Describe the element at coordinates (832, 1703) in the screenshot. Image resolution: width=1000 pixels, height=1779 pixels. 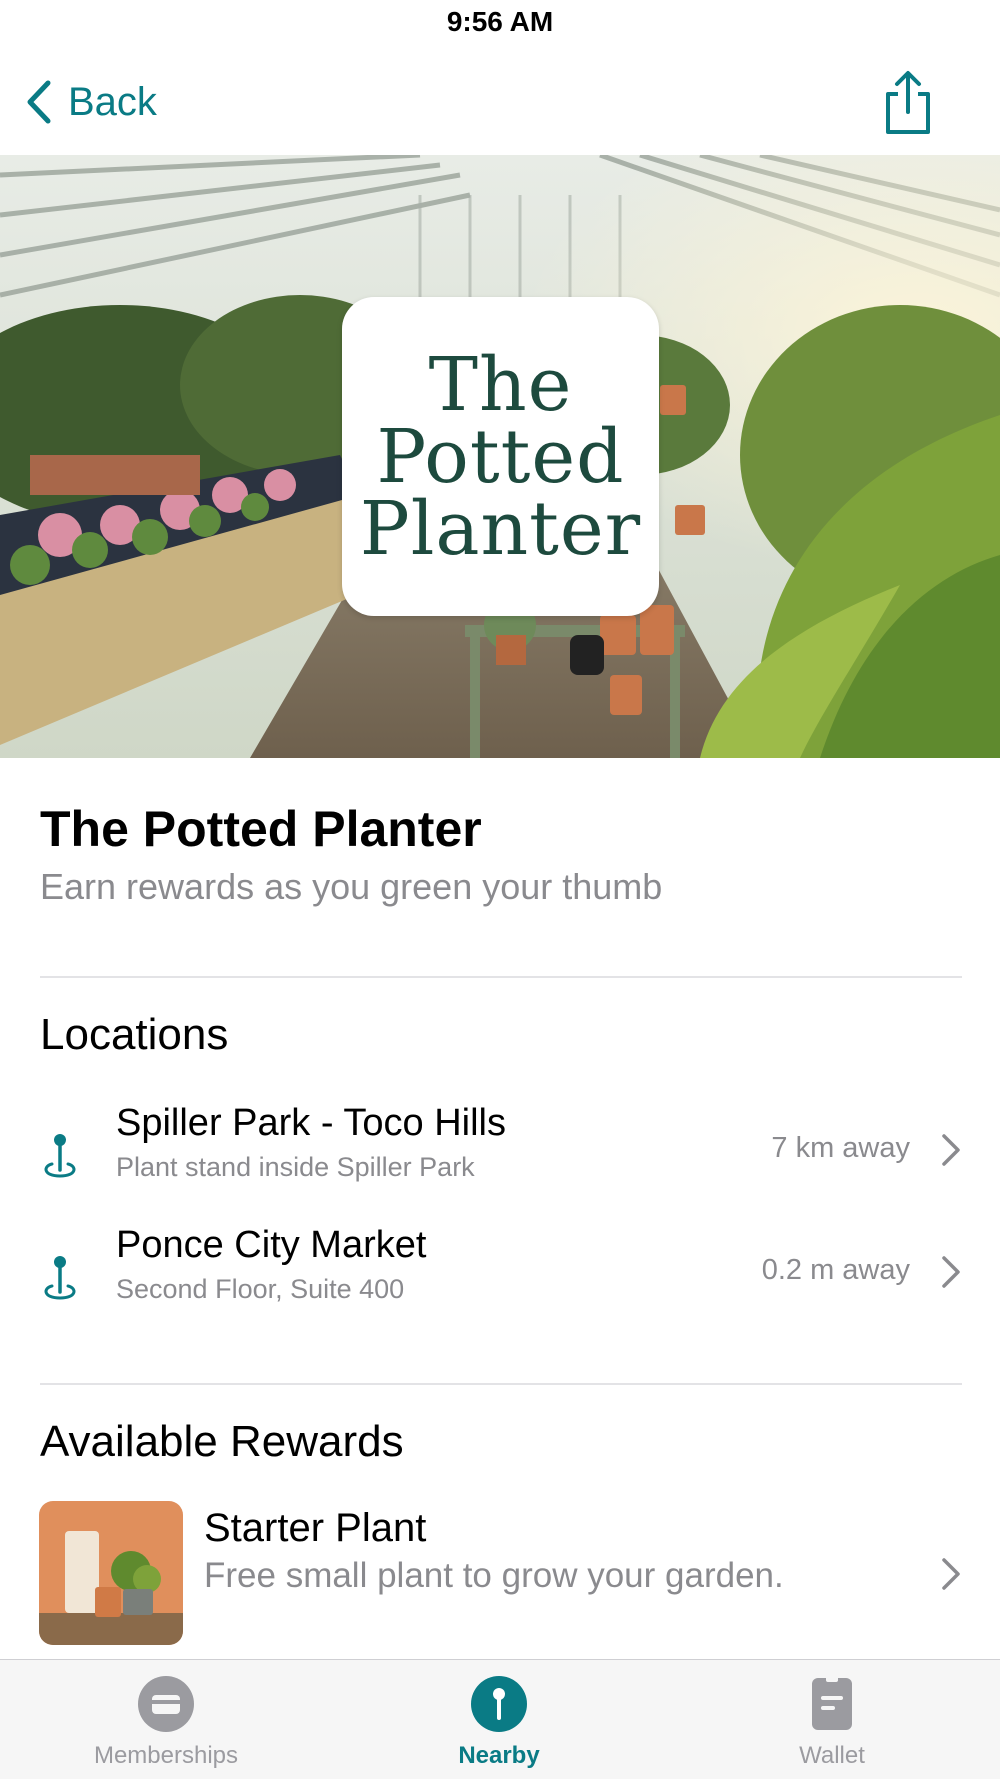
I see `wallet-icon` at that location.